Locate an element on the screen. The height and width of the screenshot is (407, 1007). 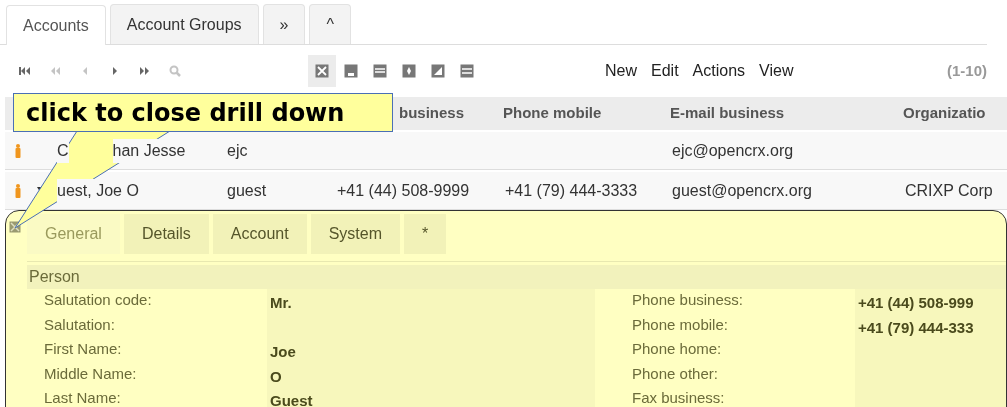
field-label: Phone other: is located at coordinates (675, 373).